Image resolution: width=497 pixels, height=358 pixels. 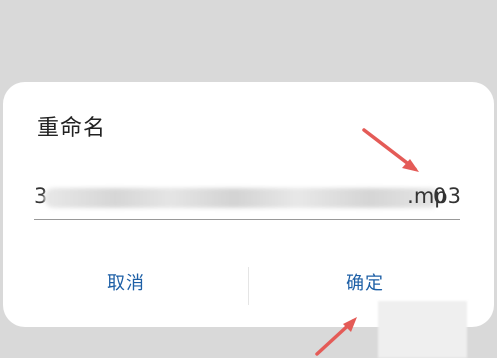 What do you see at coordinates (434, 196) in the screenshot?
I see `filename-extension: .mp3` at bounding box center [434, 196].